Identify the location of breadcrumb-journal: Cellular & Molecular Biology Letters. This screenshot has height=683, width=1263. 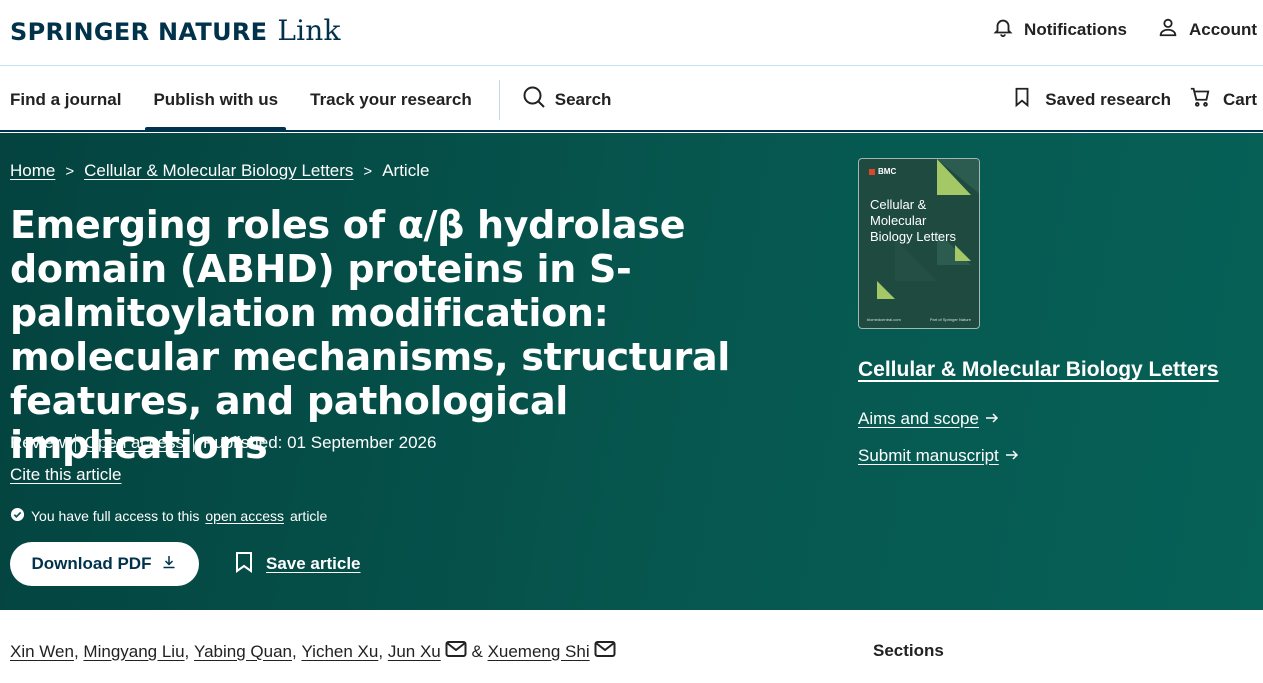
(218, 171).